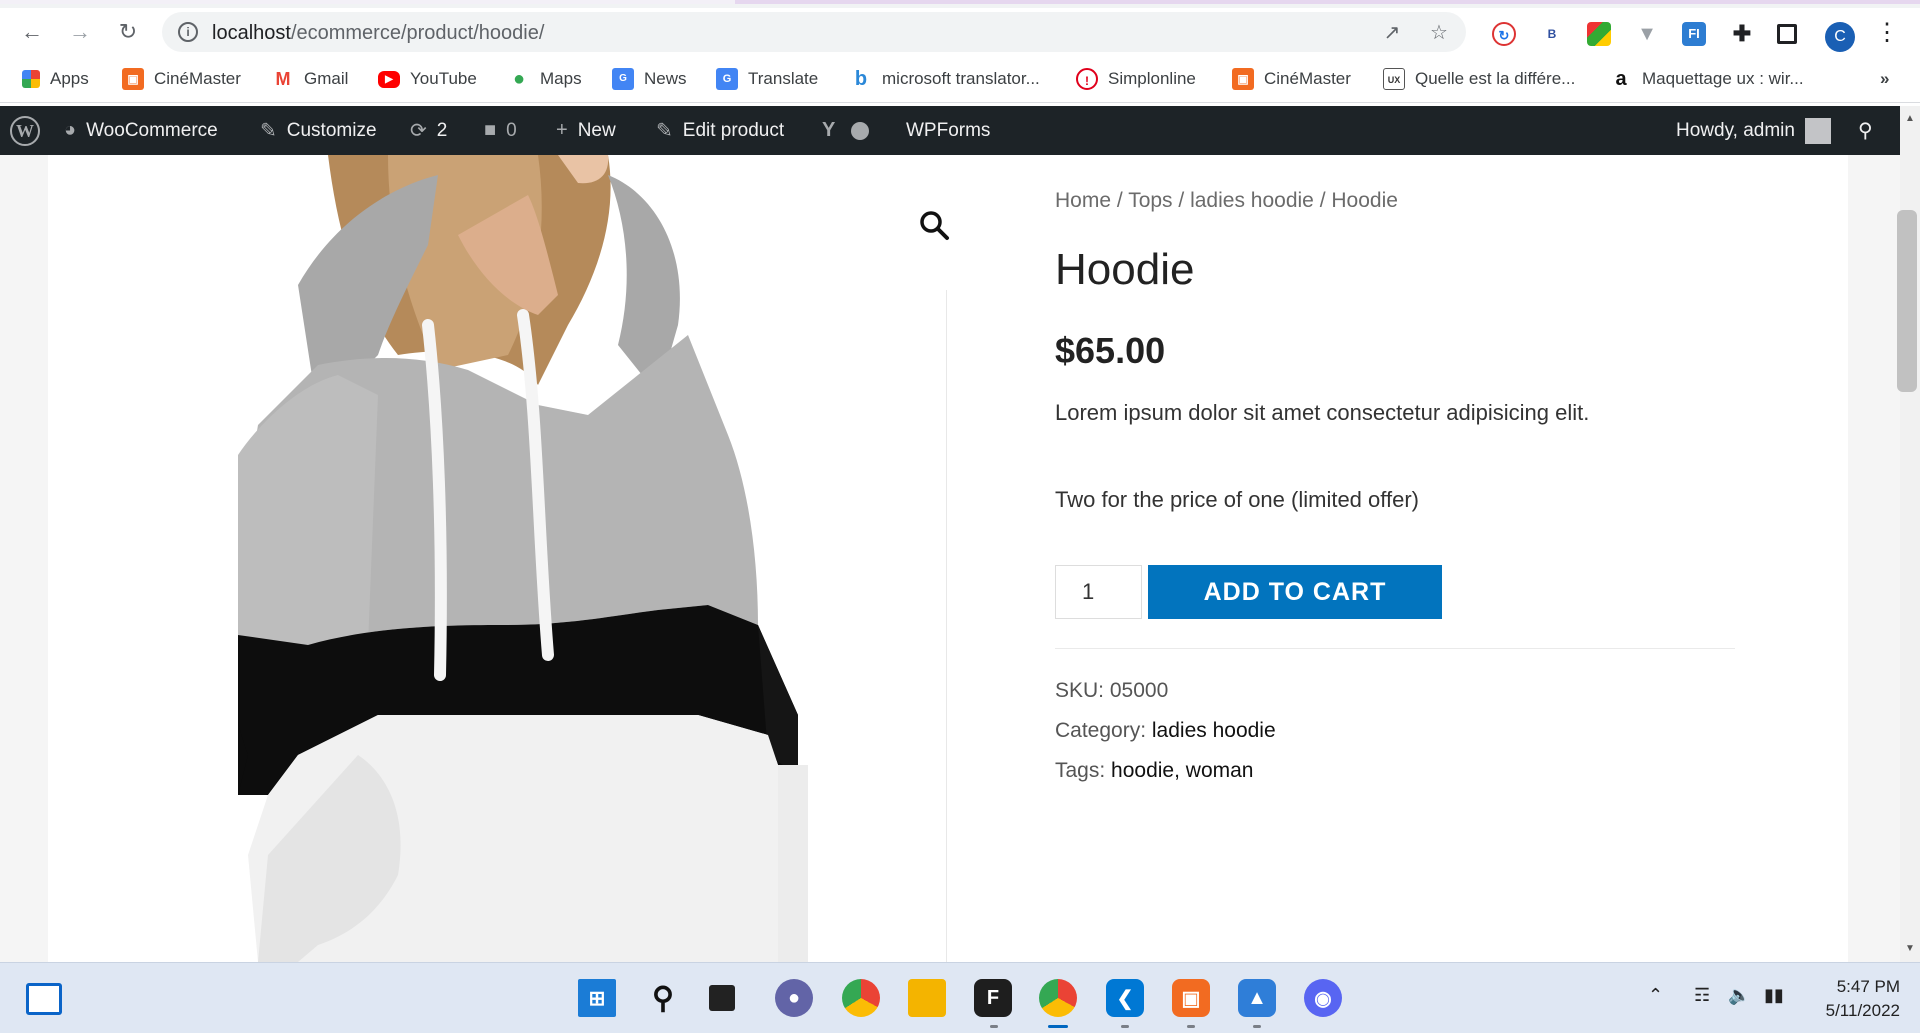 The image size is (1920, 1033). Describe the element at coordinates (1910, 119) in the screenshot. I see `scroll-up-arrow-icon: ▲` at that location.